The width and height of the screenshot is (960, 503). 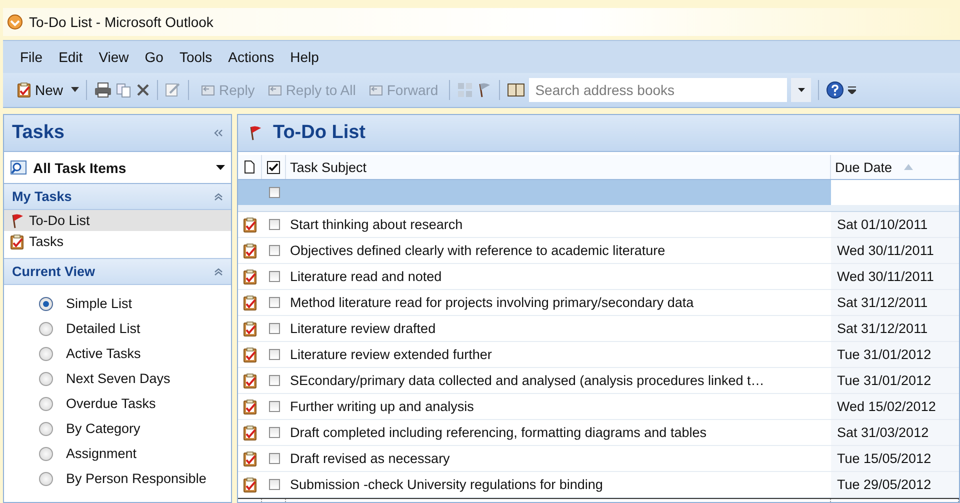 I want to click on sort-icon, so click(x=909, y=167).